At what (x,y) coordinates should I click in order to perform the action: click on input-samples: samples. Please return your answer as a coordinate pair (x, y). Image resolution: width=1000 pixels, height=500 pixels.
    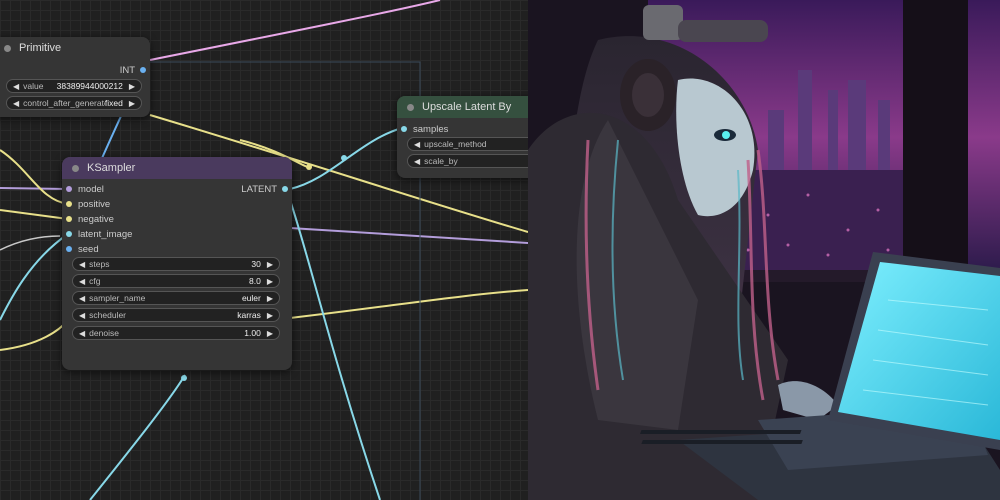
    Looking at the image, I should click on (424, 129).